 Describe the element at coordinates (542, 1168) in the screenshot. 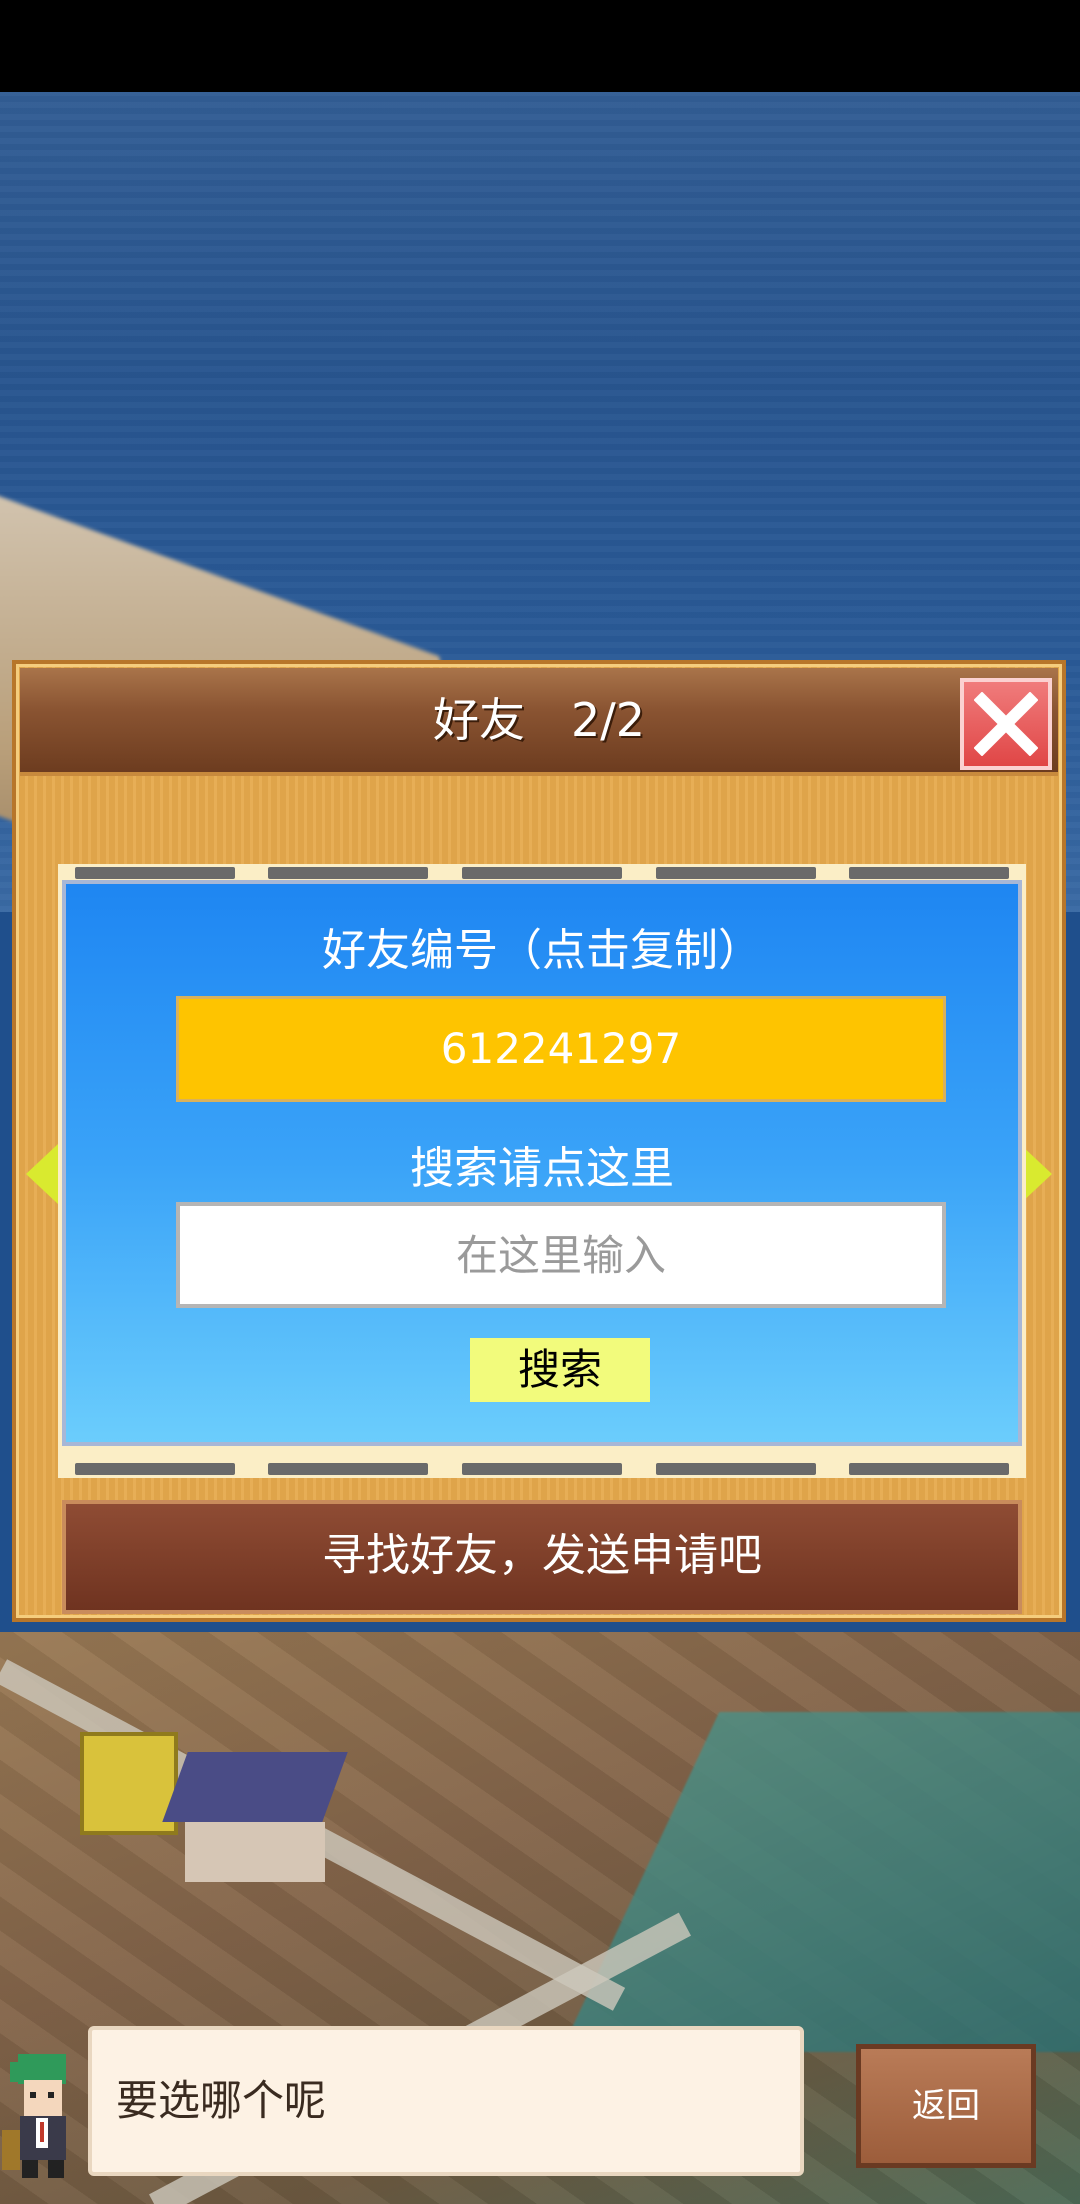

I see `search-label: 搜索请点这里` at that location.